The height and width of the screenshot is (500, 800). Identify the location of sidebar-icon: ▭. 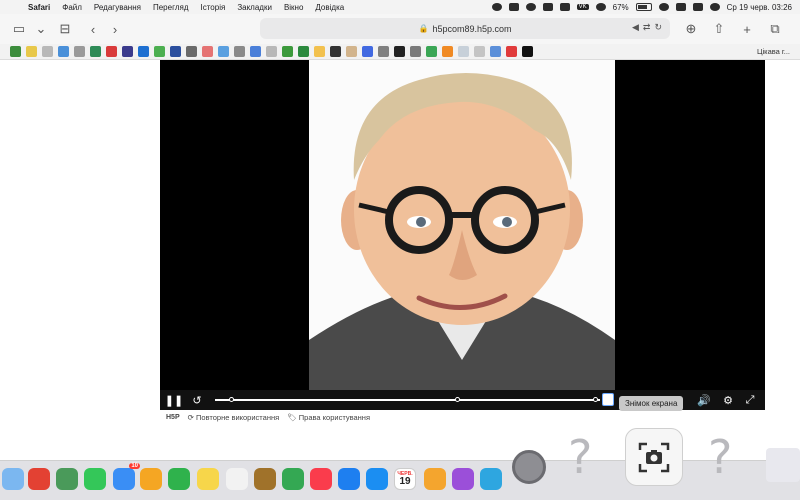
(19, 29).